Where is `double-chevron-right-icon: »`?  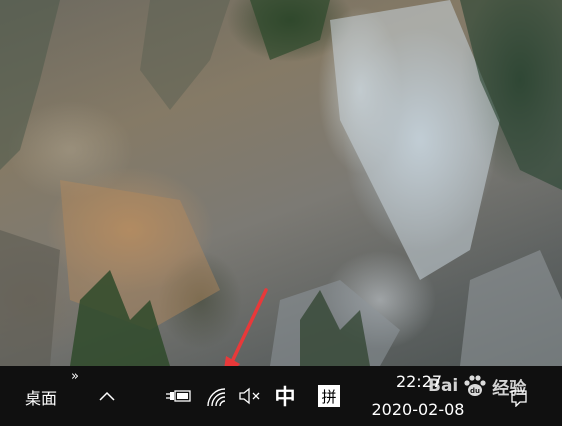
double-chevron-right-icon: » is located at coordinates (75, 376).